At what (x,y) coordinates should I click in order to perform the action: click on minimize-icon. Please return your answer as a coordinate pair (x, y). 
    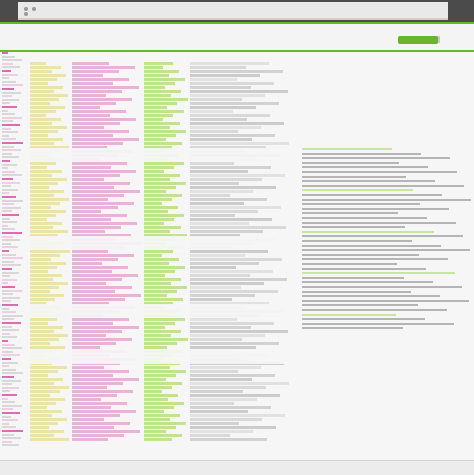
    Looking at the image, I should click on (34, 9).